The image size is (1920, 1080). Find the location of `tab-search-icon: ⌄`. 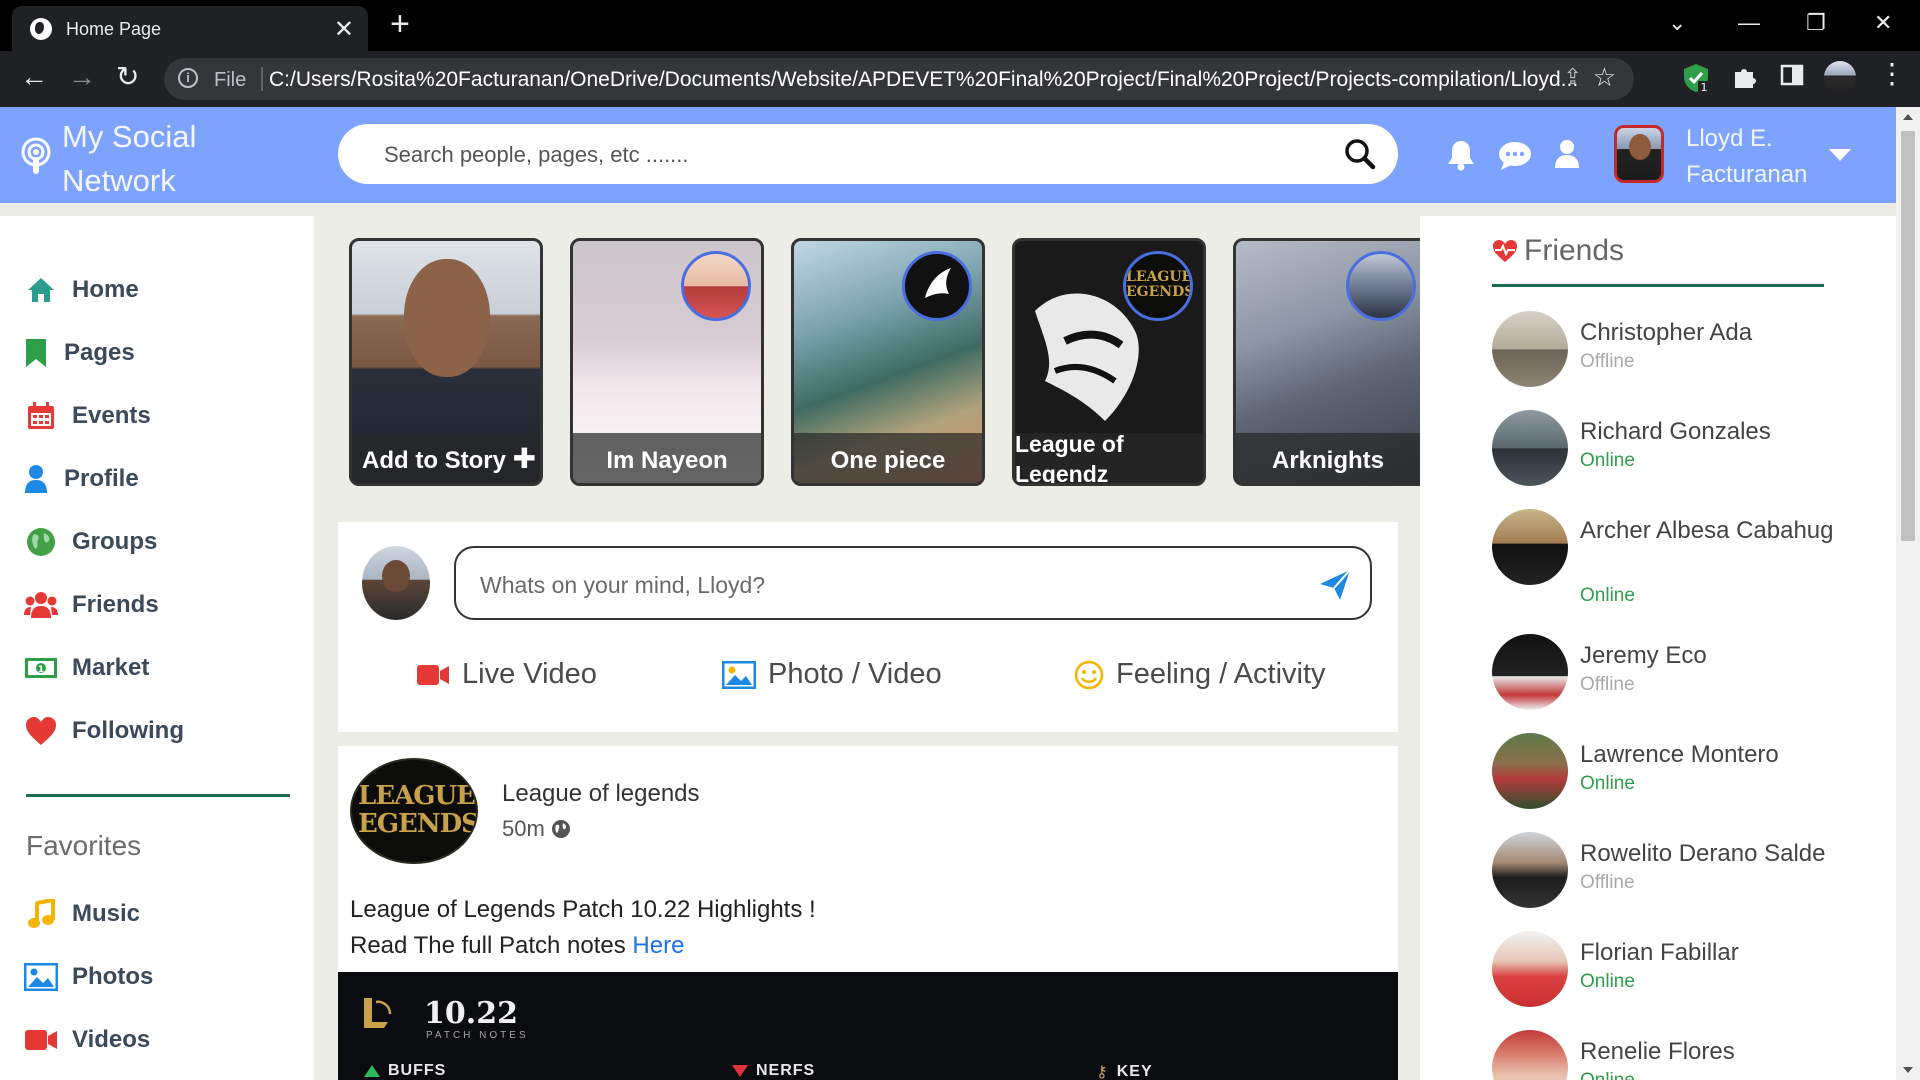

tab-search-icon: ⌄ is located at coordinates (1677, 23).